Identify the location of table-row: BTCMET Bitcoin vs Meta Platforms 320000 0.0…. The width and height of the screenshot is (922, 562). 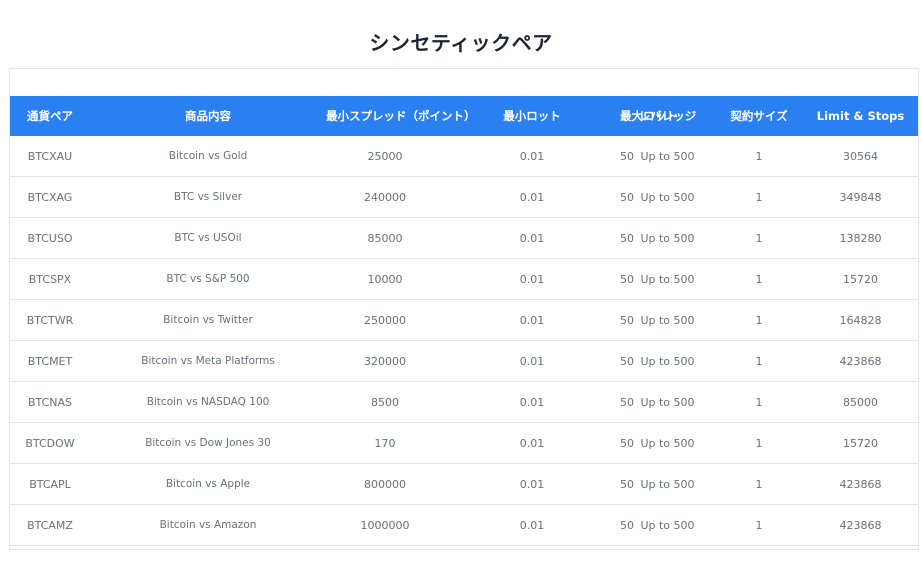
(464, 361).